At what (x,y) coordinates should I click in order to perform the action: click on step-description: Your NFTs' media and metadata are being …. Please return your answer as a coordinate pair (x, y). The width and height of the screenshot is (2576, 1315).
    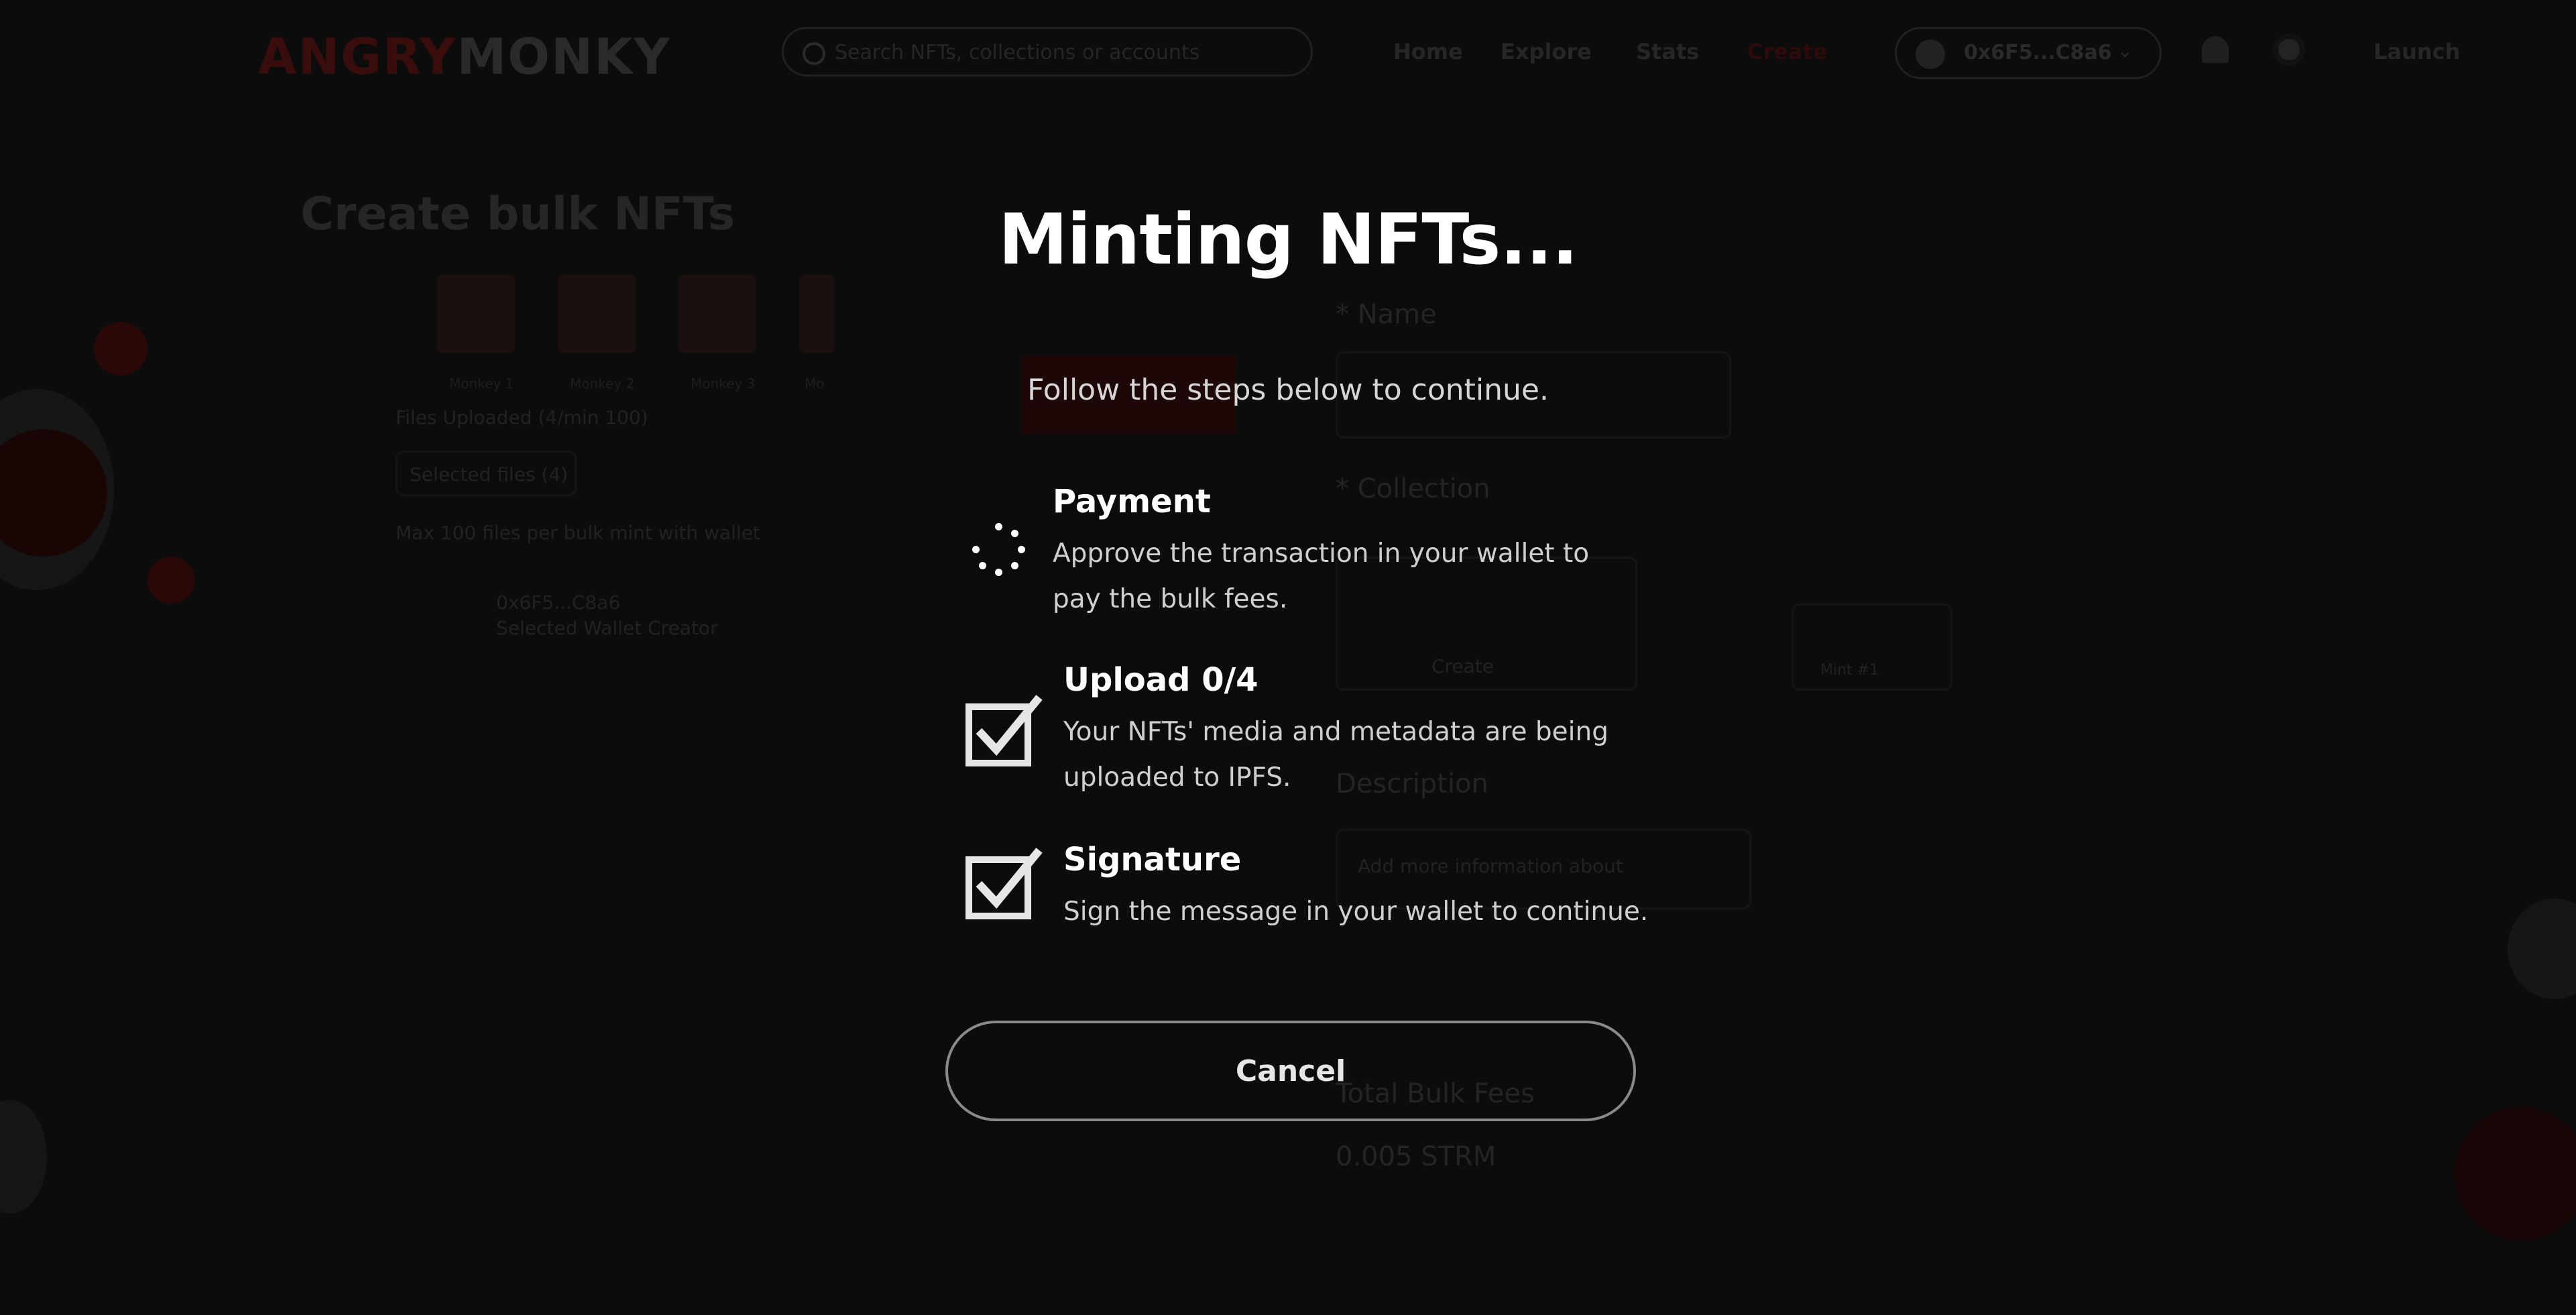
    Looking at the image, I should click on (1335, 755).